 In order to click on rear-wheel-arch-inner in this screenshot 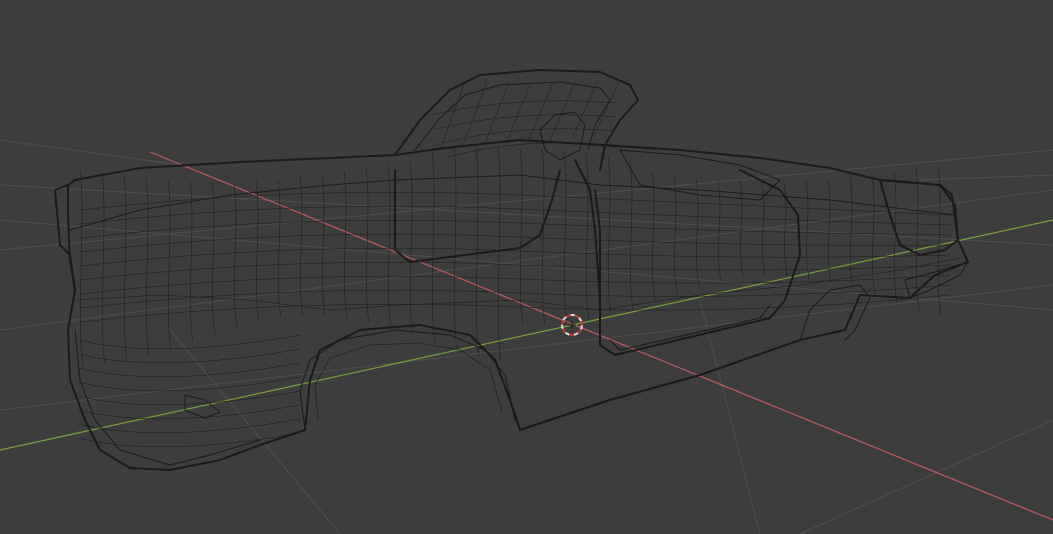, I will do `click(408, 381)`.